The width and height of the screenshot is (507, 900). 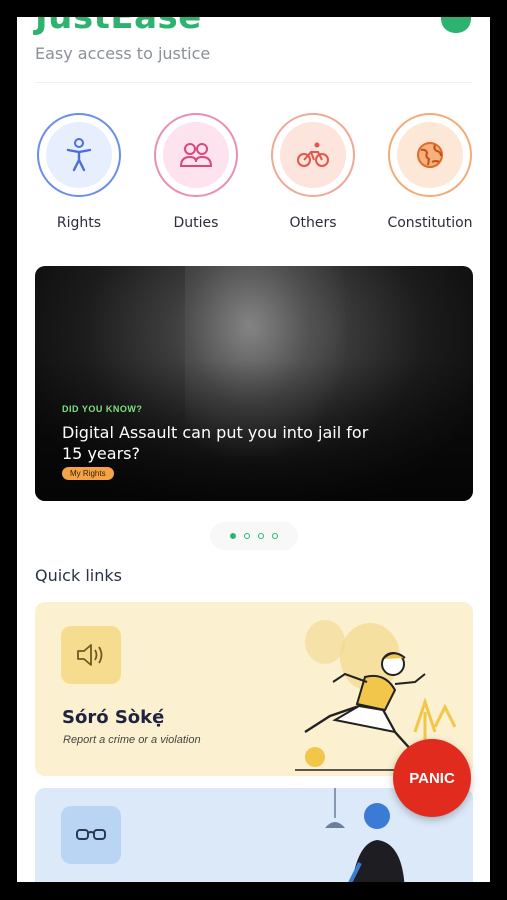 I want to click on globe-icon, so click(x=430, y=155).